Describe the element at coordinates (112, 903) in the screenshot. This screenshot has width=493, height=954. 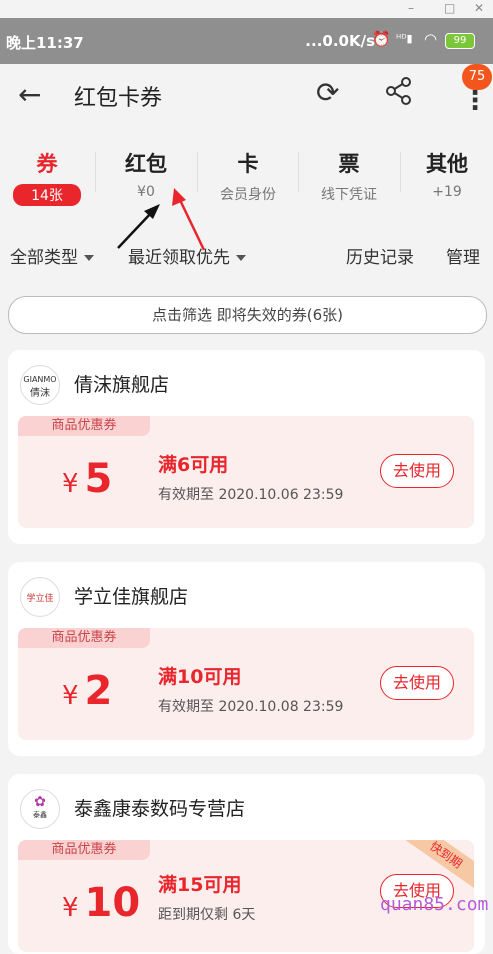
I see `amount-value: 10` at that location.